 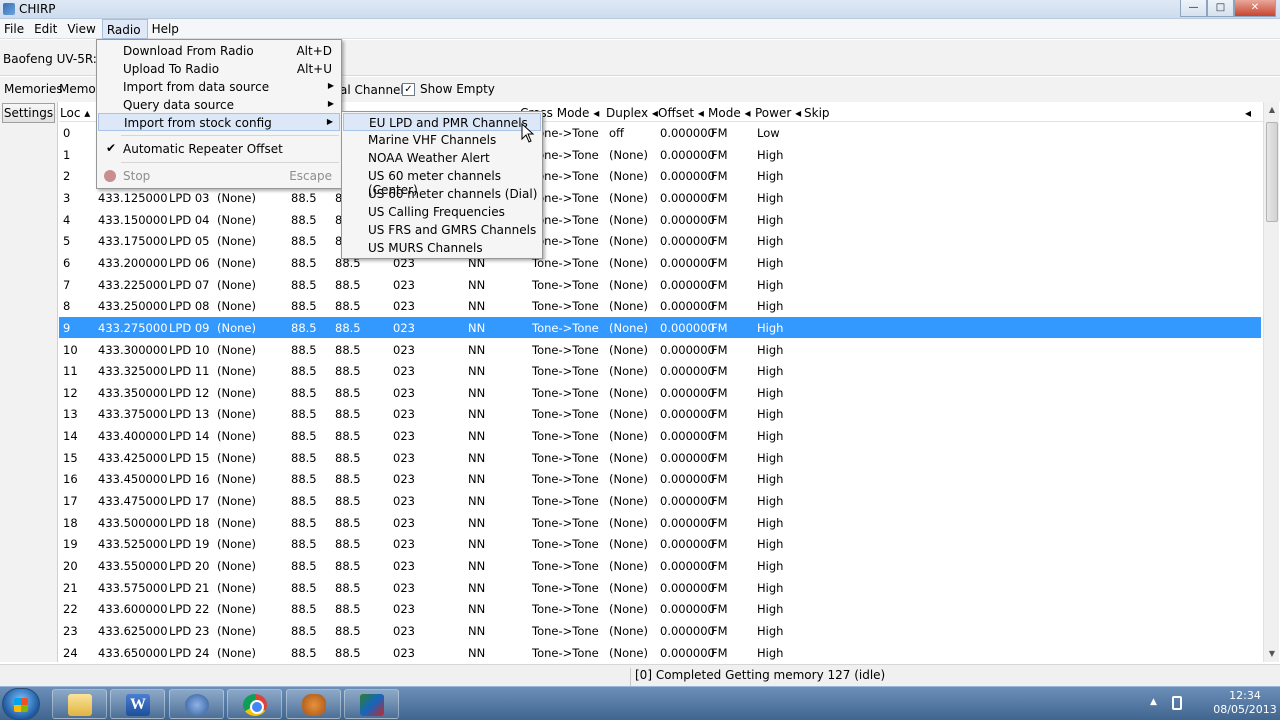 What do you see at coordinates (442, 182) in the screenshot?
I see `stock-us-60m-center: US 60 meter channels (Center)` at bounding box center [442, 182].